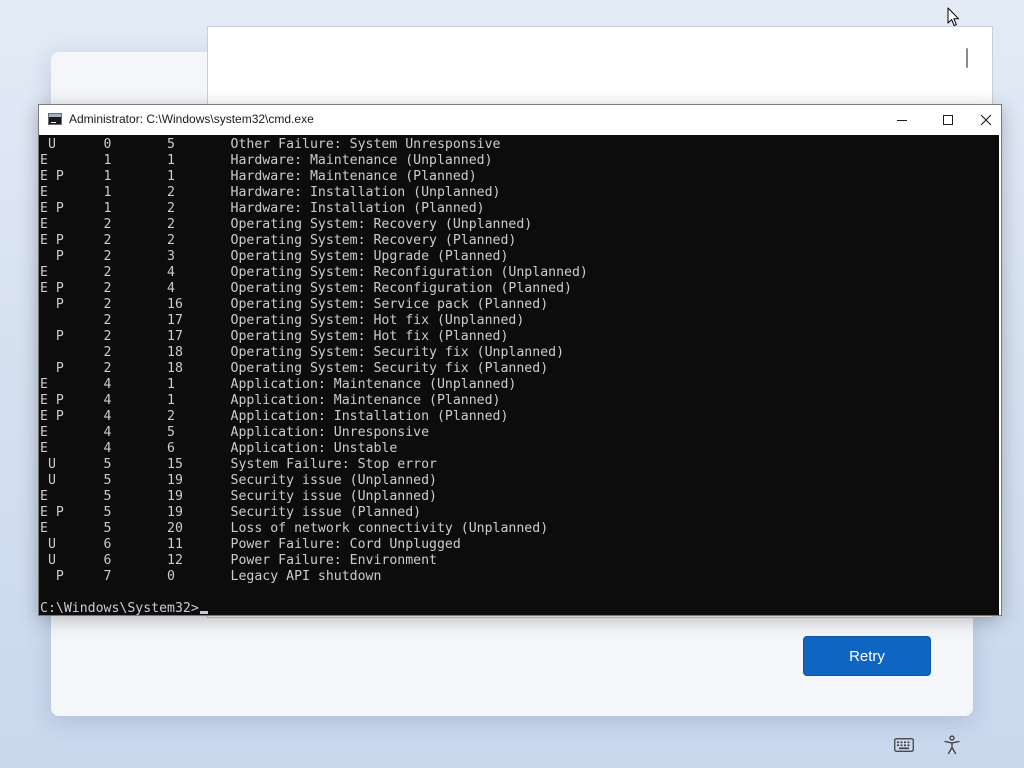  I want to click on accessibility-button, so click(952, 745).